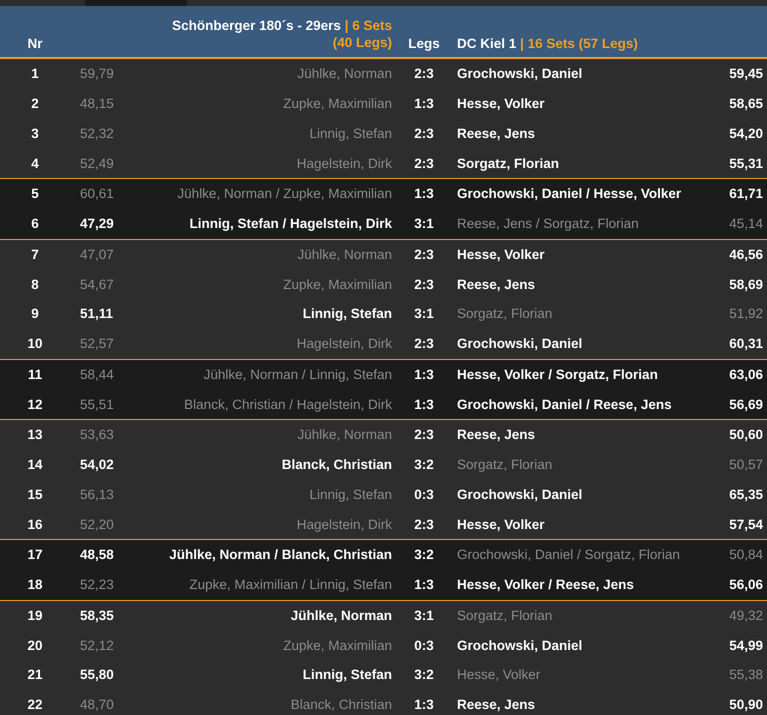  I want to click on average-cell-text: 50,90, so click(746, 704).